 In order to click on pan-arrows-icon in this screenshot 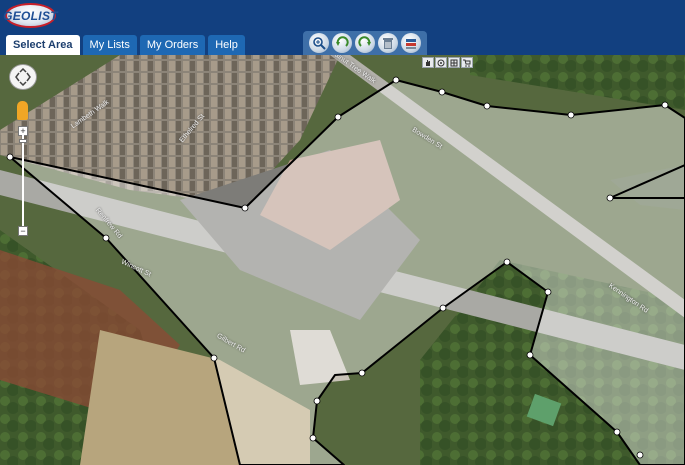, I will do `click(23, 77)`.